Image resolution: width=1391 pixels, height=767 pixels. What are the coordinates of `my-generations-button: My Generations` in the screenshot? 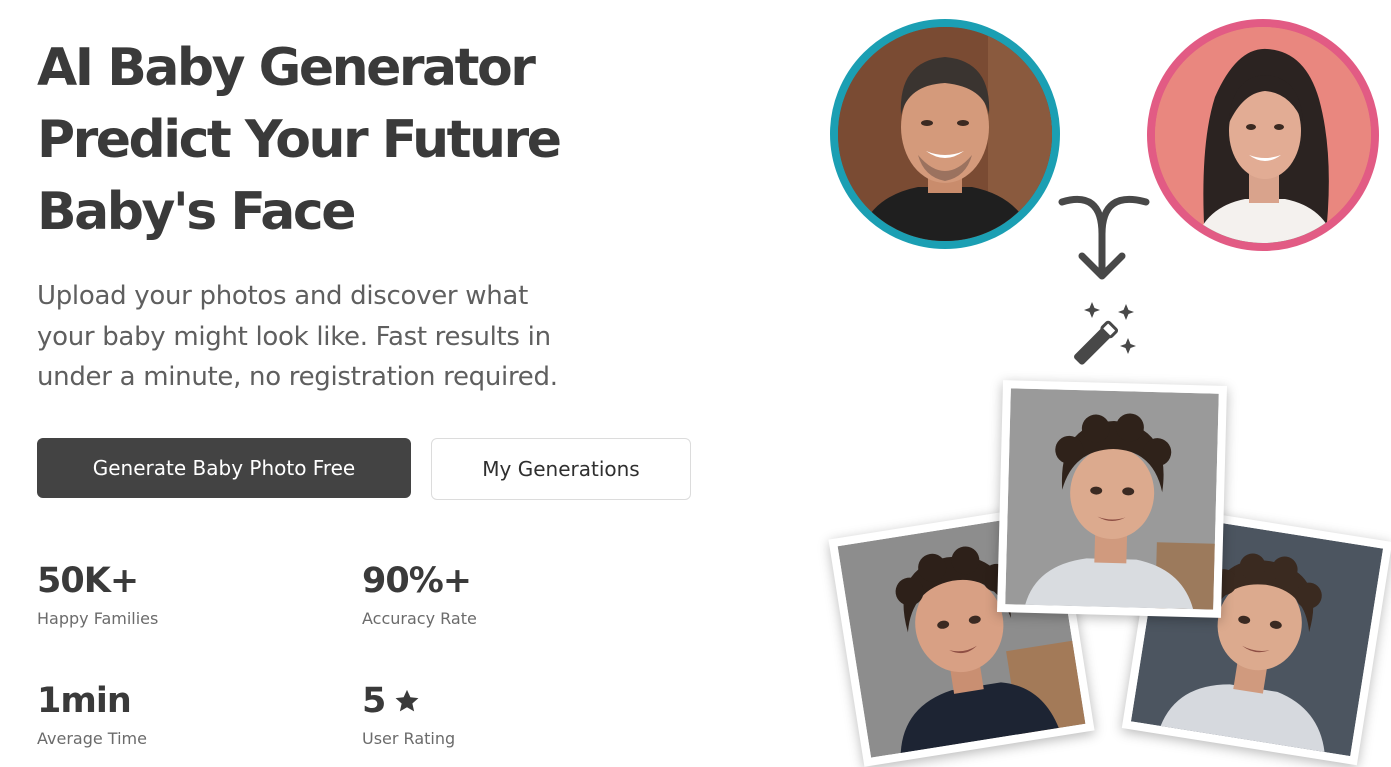 It's located at (561, 469).